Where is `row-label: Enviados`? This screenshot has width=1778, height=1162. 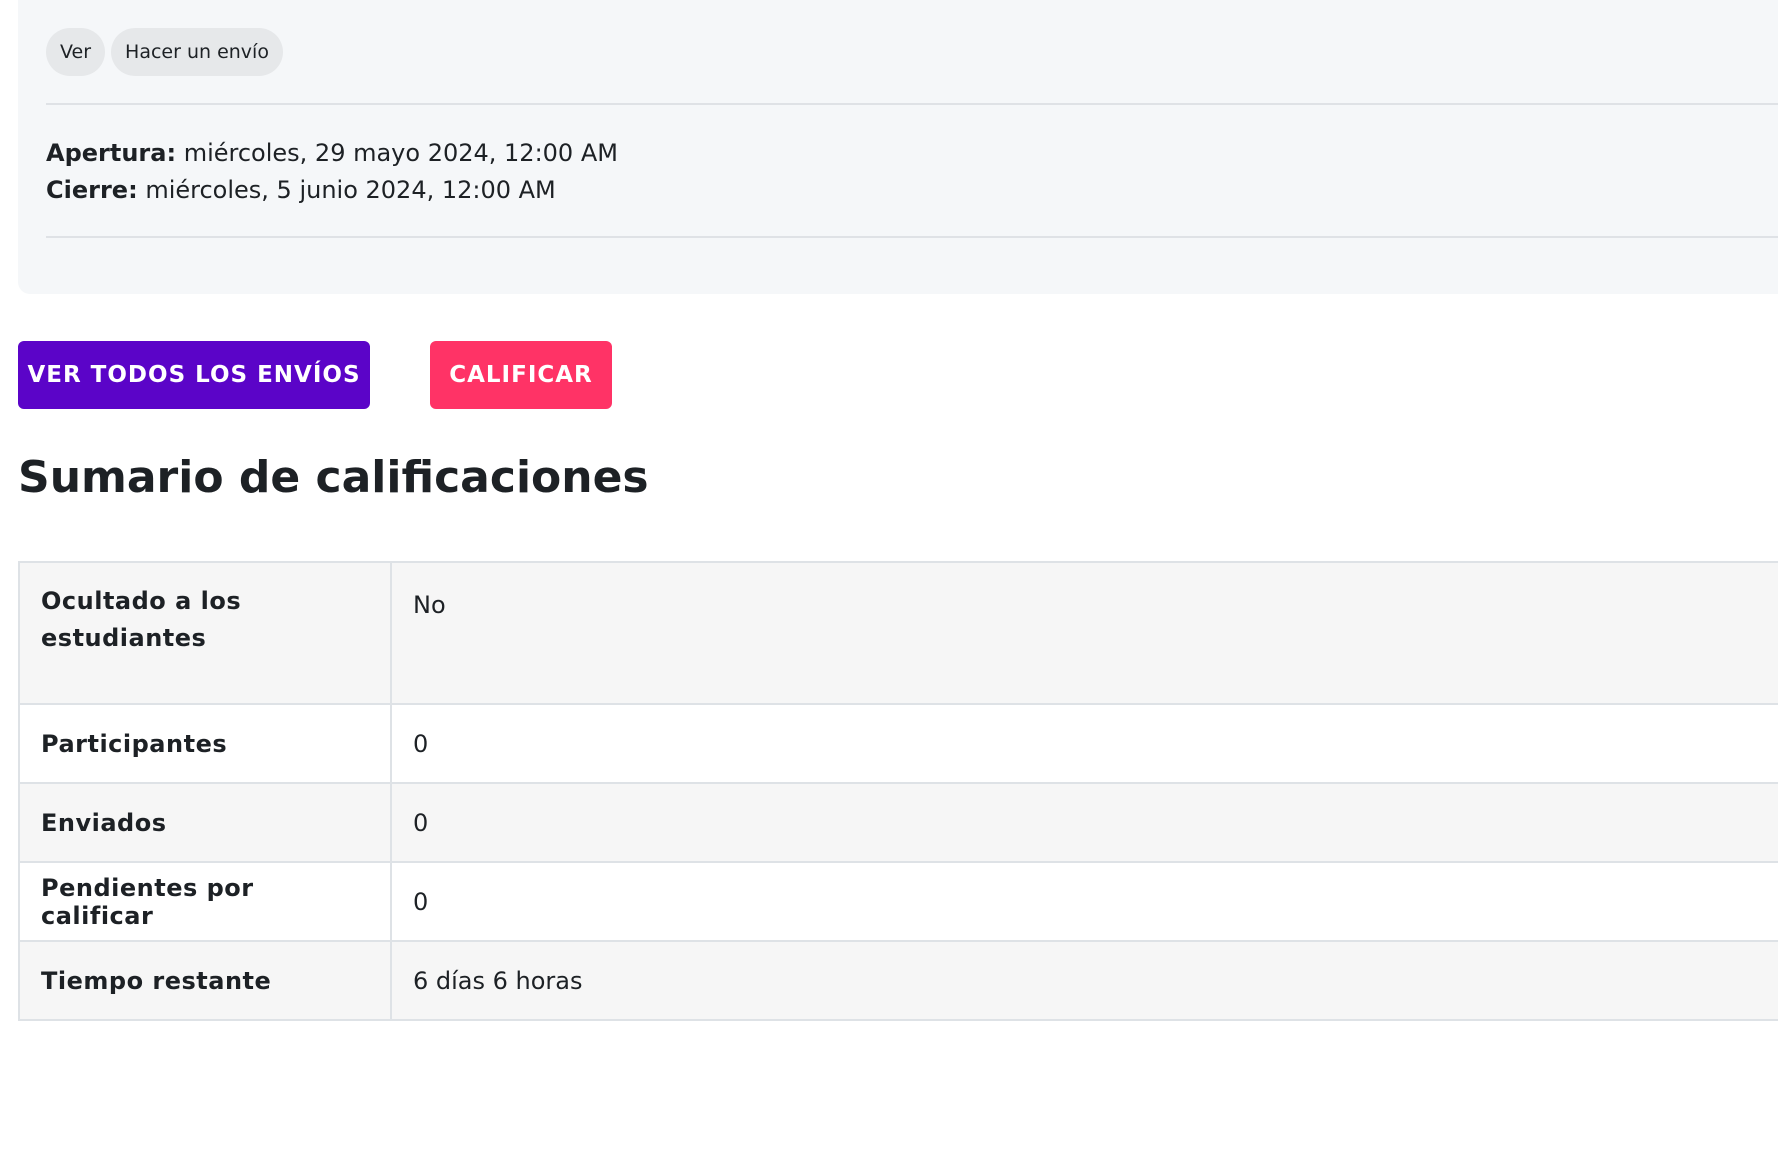 row-label: Enviados is located at coordinates (205, 822).